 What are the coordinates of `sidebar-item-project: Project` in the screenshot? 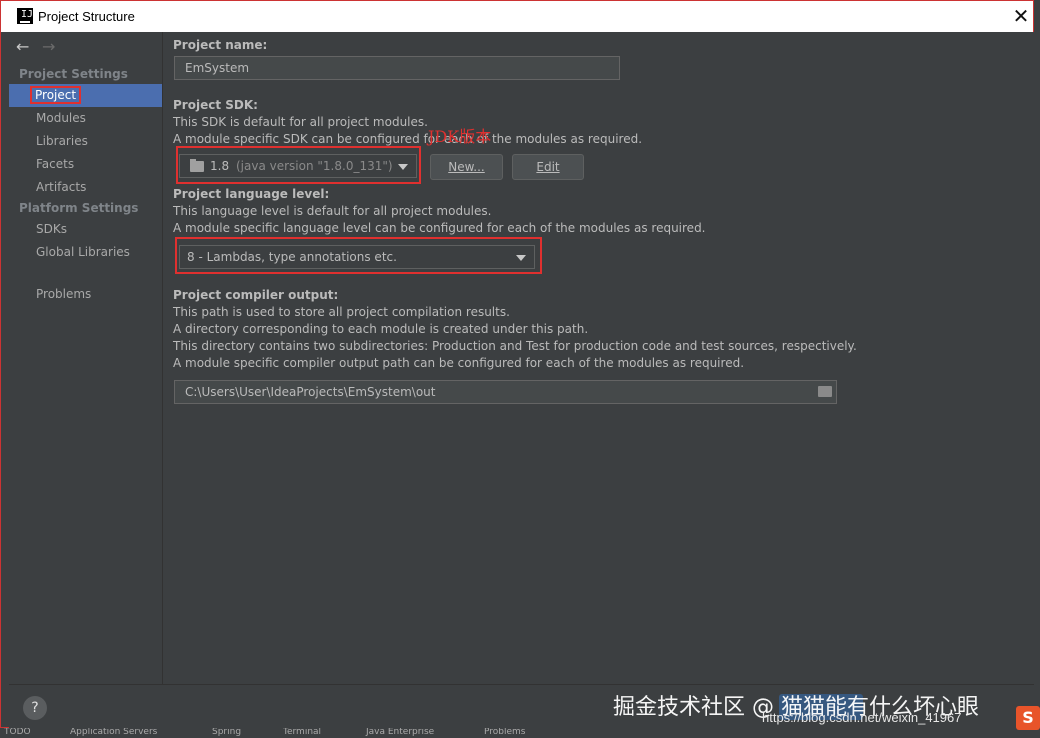 It's located at (85, 95).